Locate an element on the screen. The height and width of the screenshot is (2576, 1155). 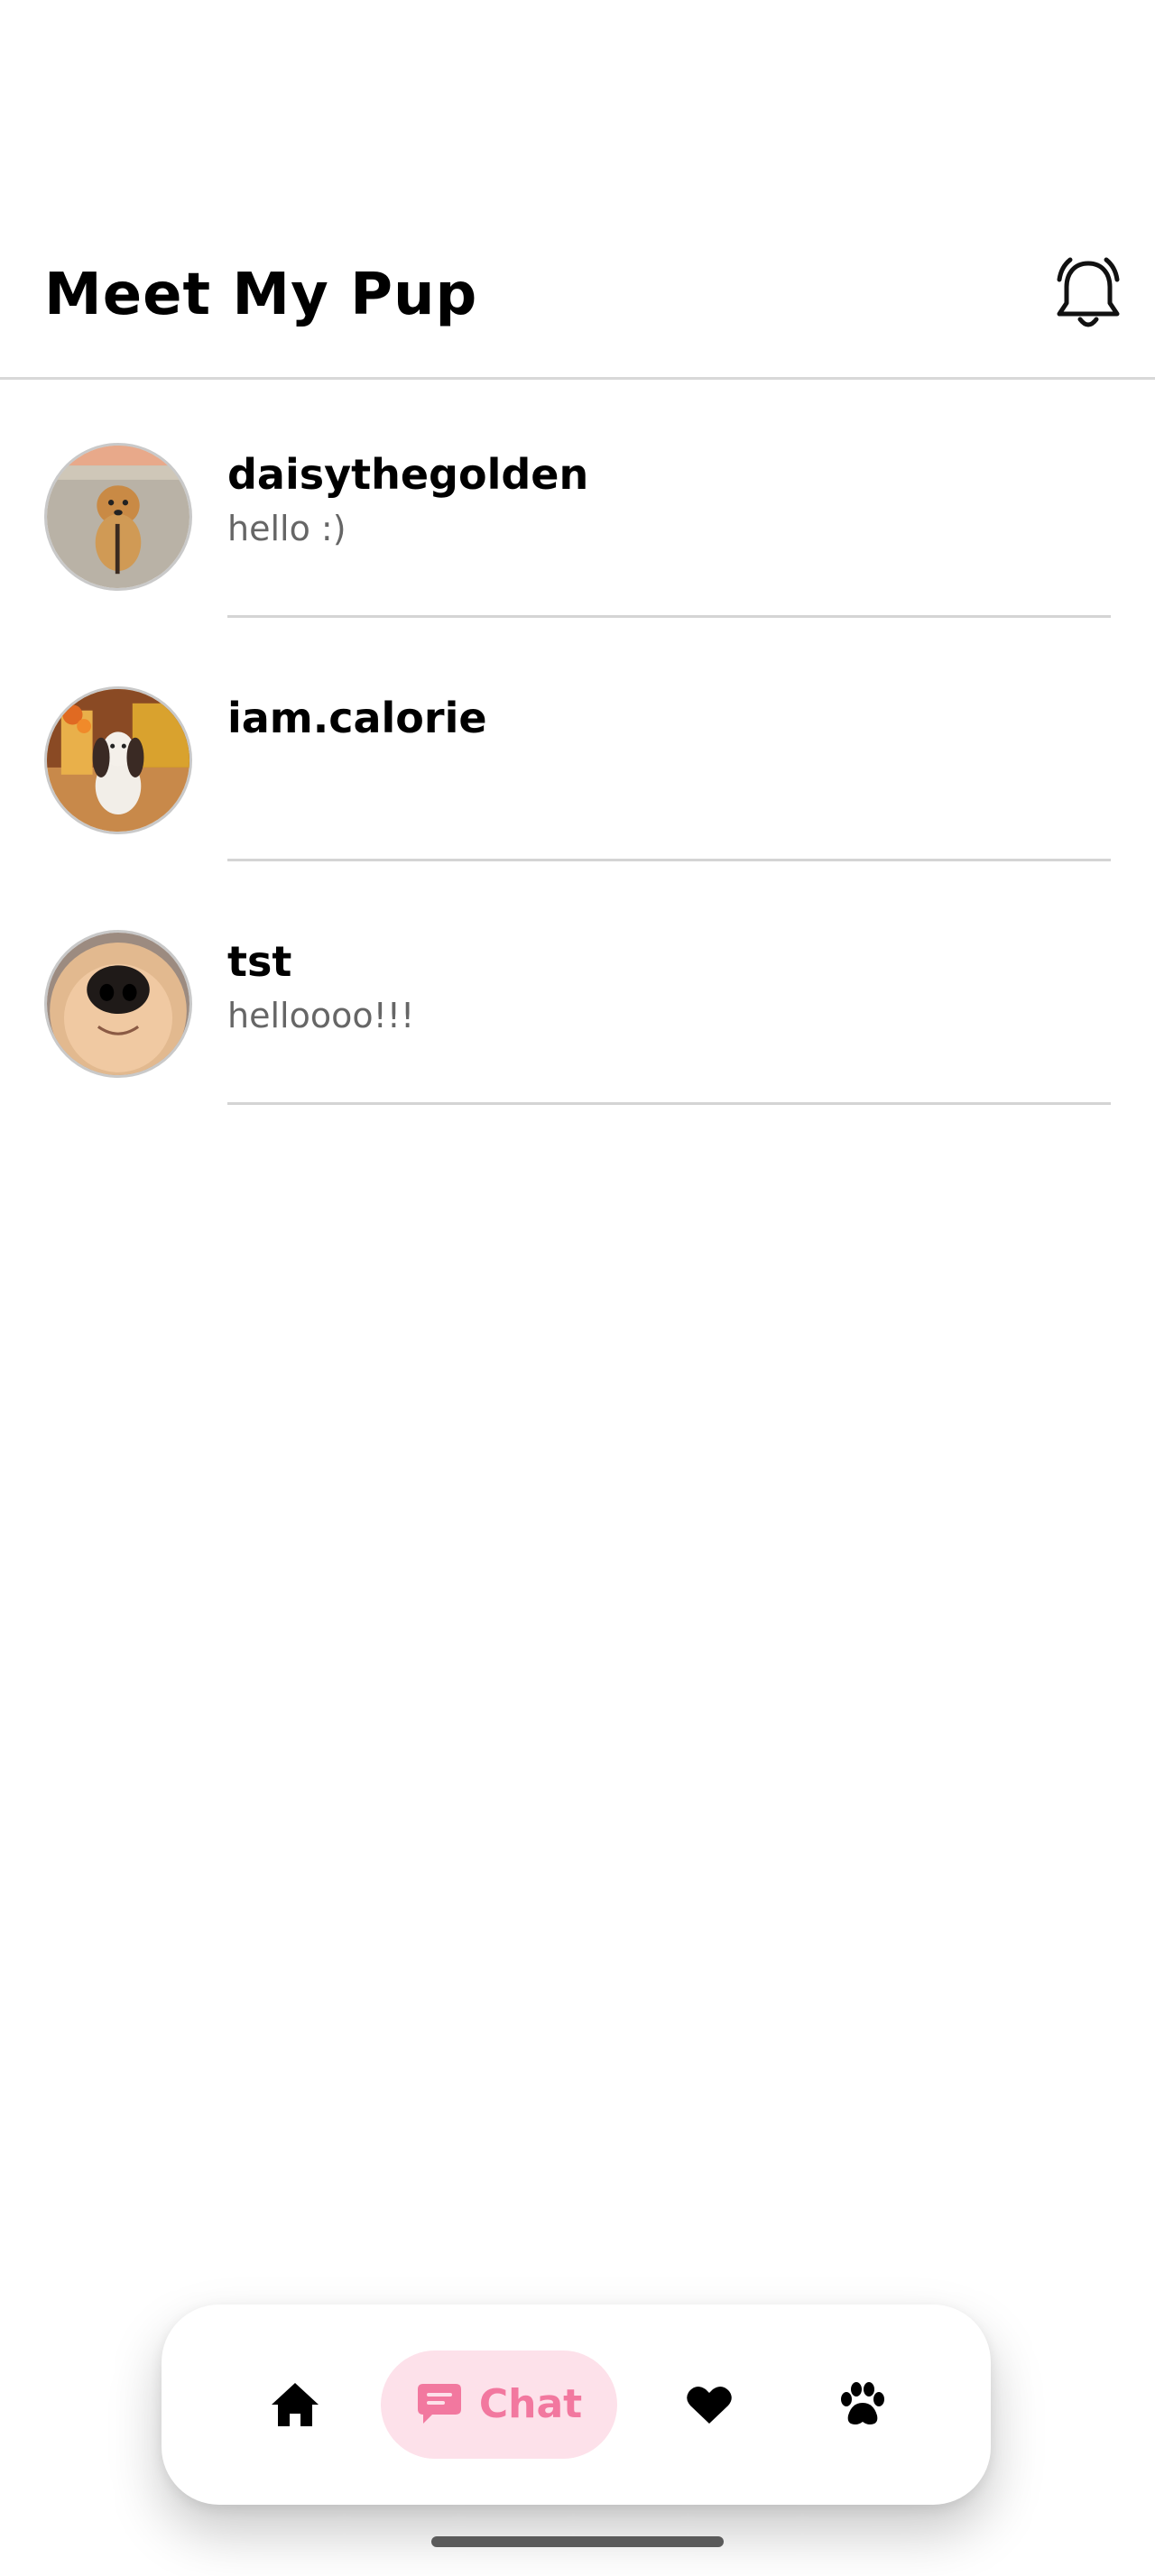
paw-icon is located at coordinates (862, 2404).